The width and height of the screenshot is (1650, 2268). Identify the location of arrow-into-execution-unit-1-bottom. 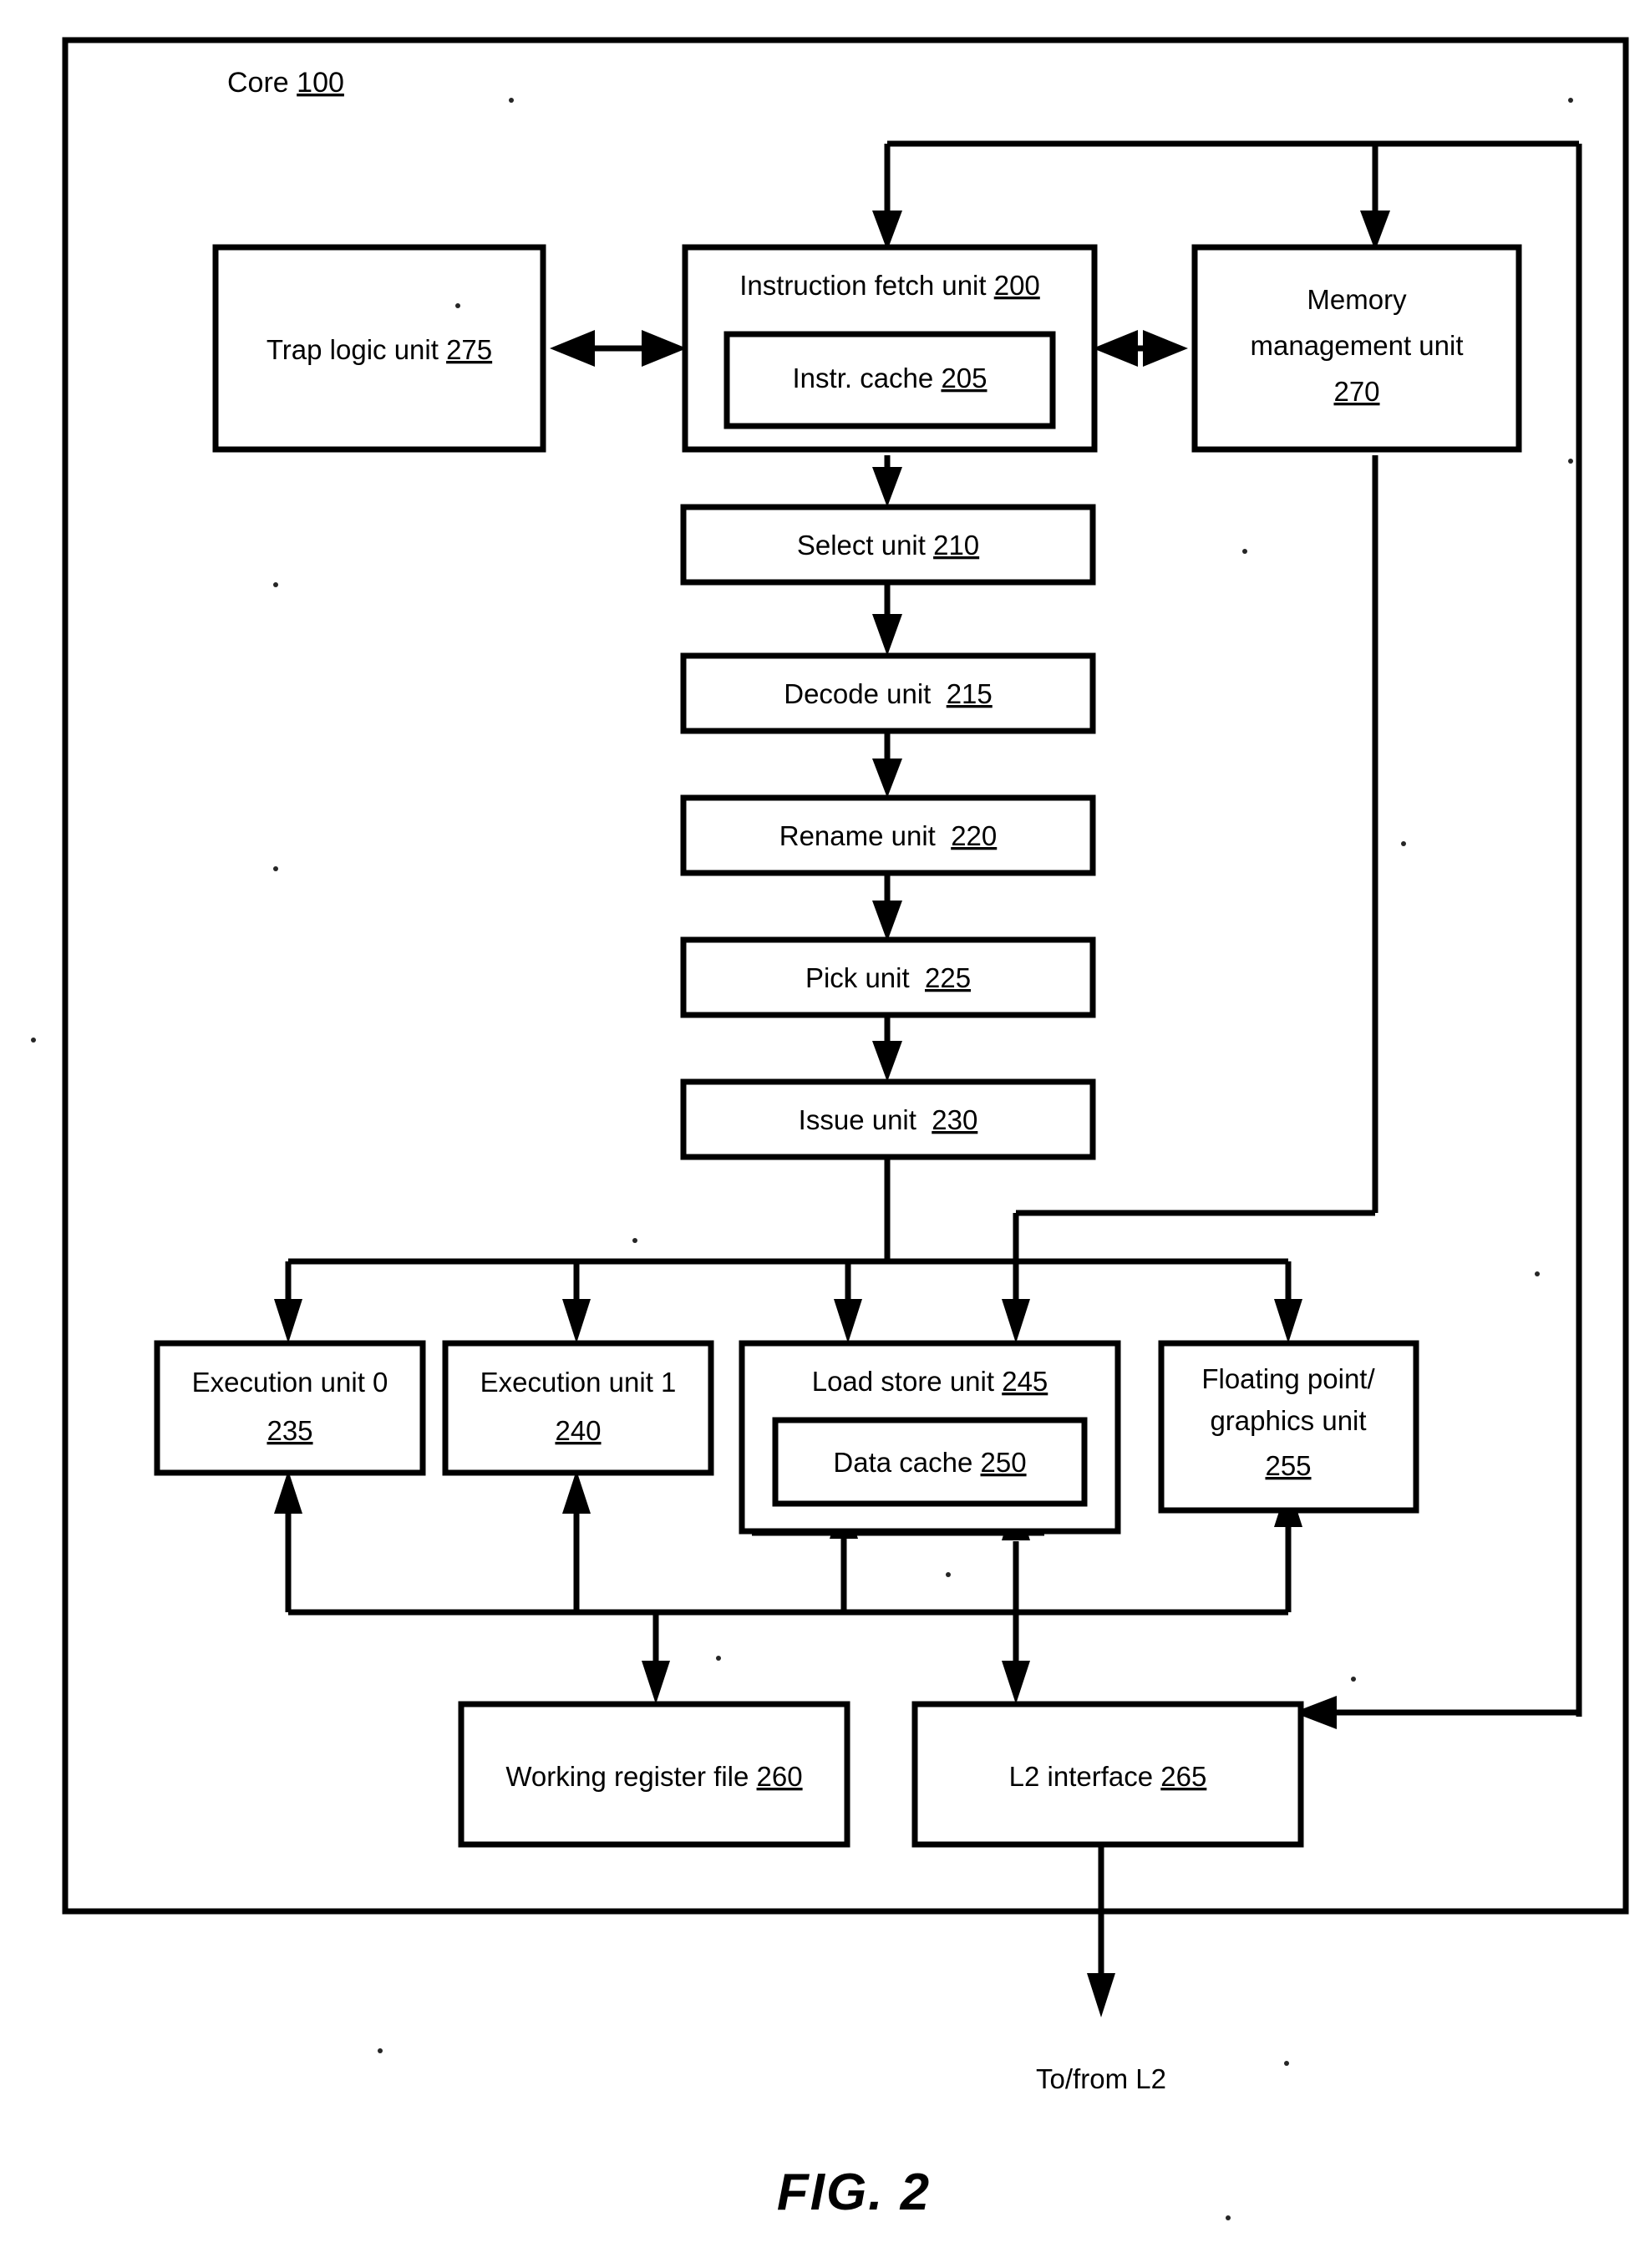
(577, 1492).